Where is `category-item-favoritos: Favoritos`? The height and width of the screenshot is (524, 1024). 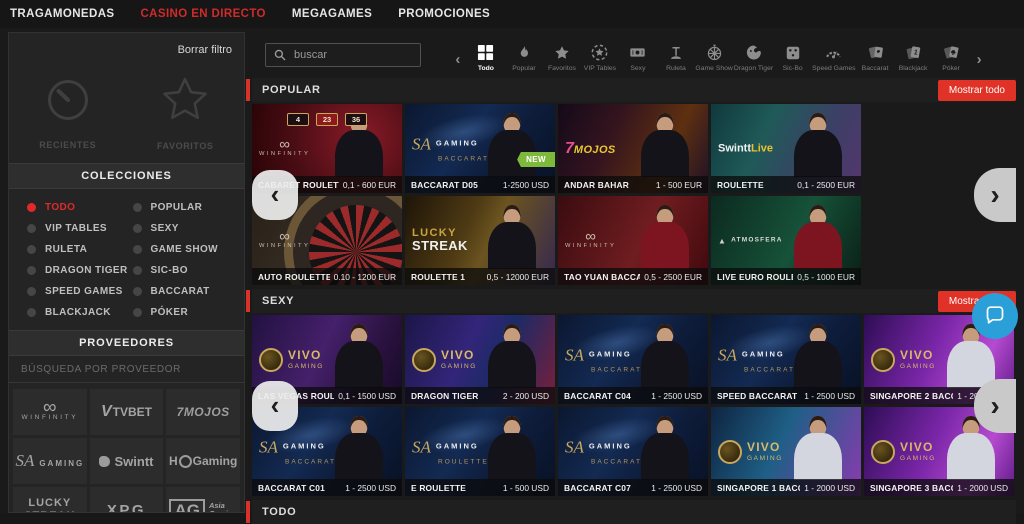
category-item-favoritos: Favoritos is located at coordinates (561, 58).